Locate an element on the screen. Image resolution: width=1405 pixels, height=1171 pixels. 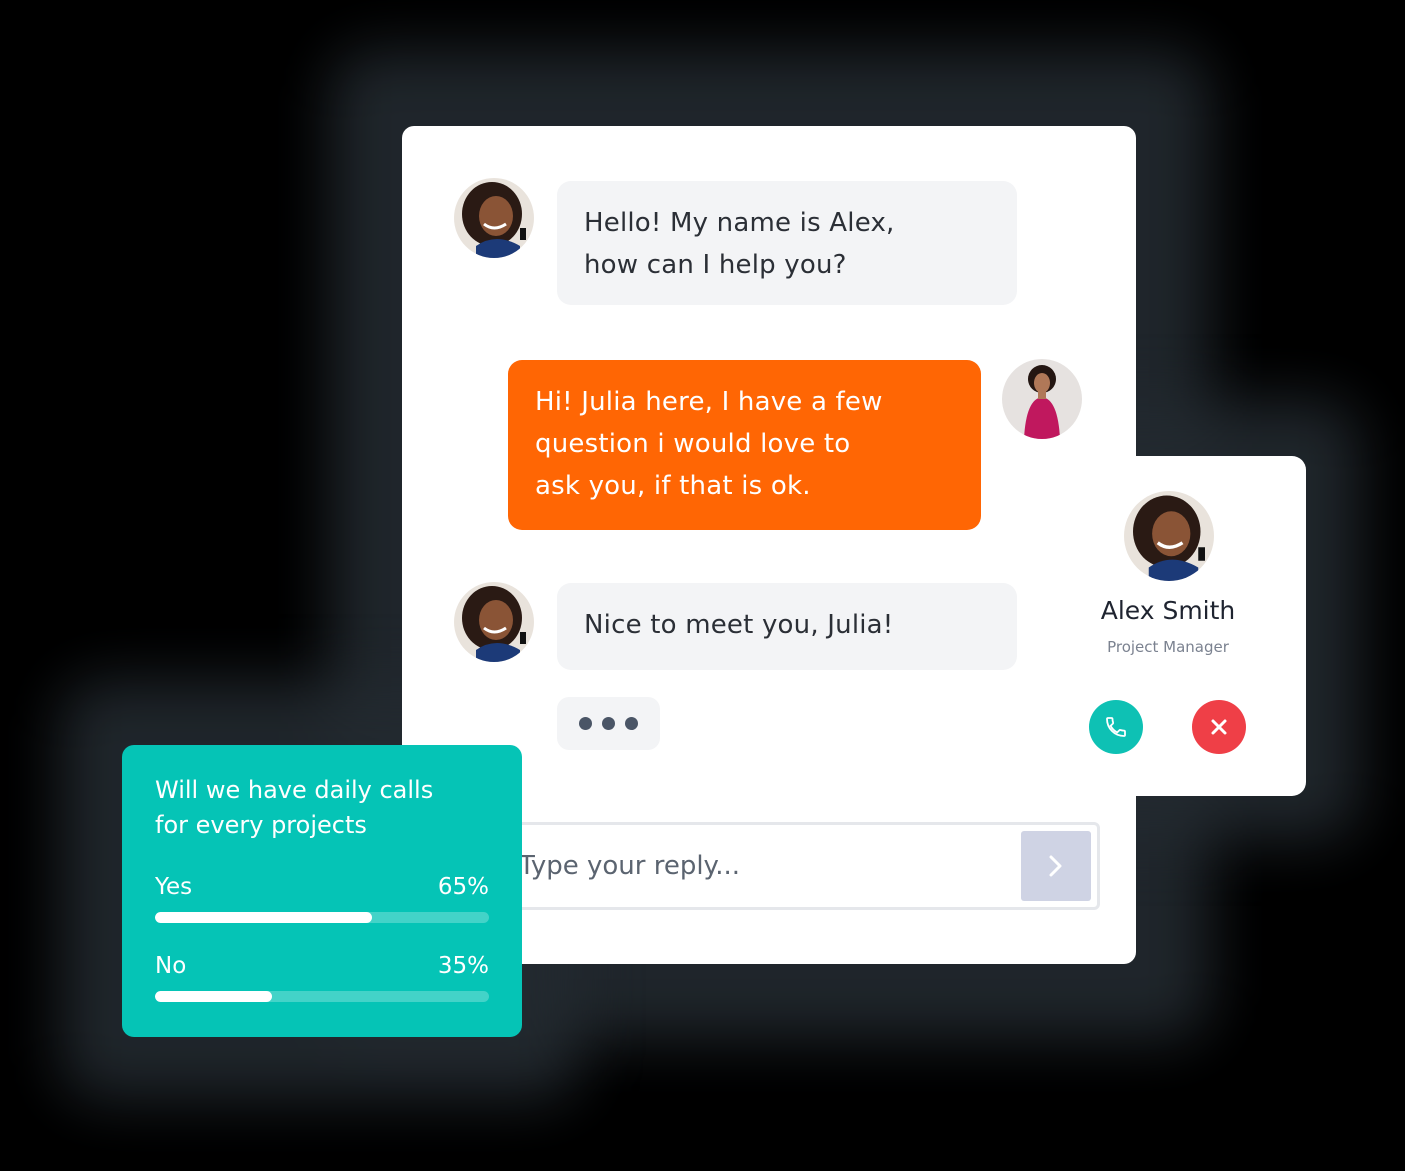
send-button is located at coordinates (1056, 866).